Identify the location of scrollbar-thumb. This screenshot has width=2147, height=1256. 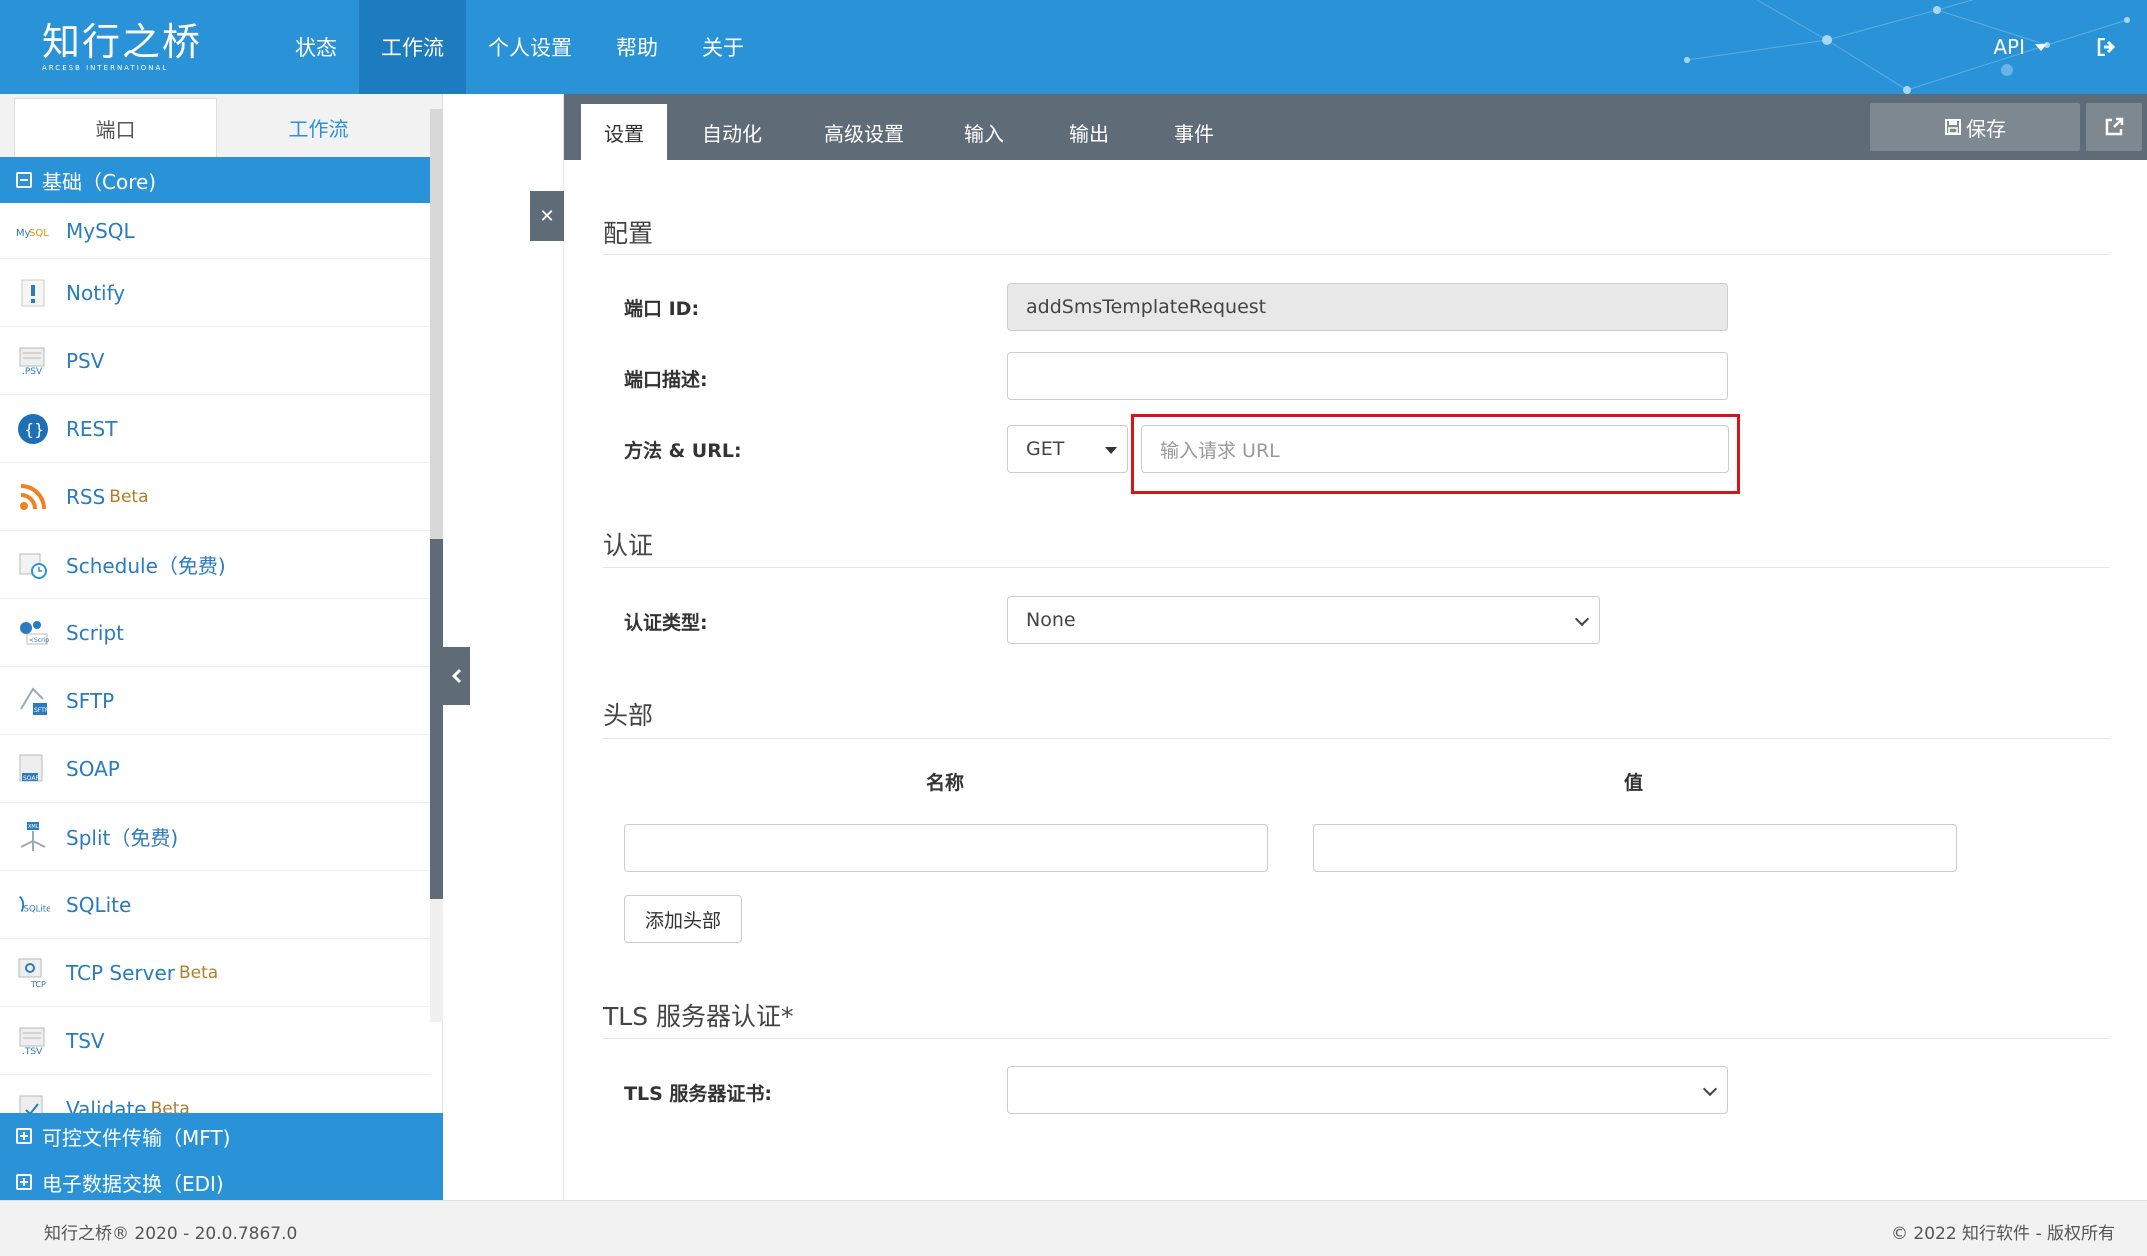
(436, 719).